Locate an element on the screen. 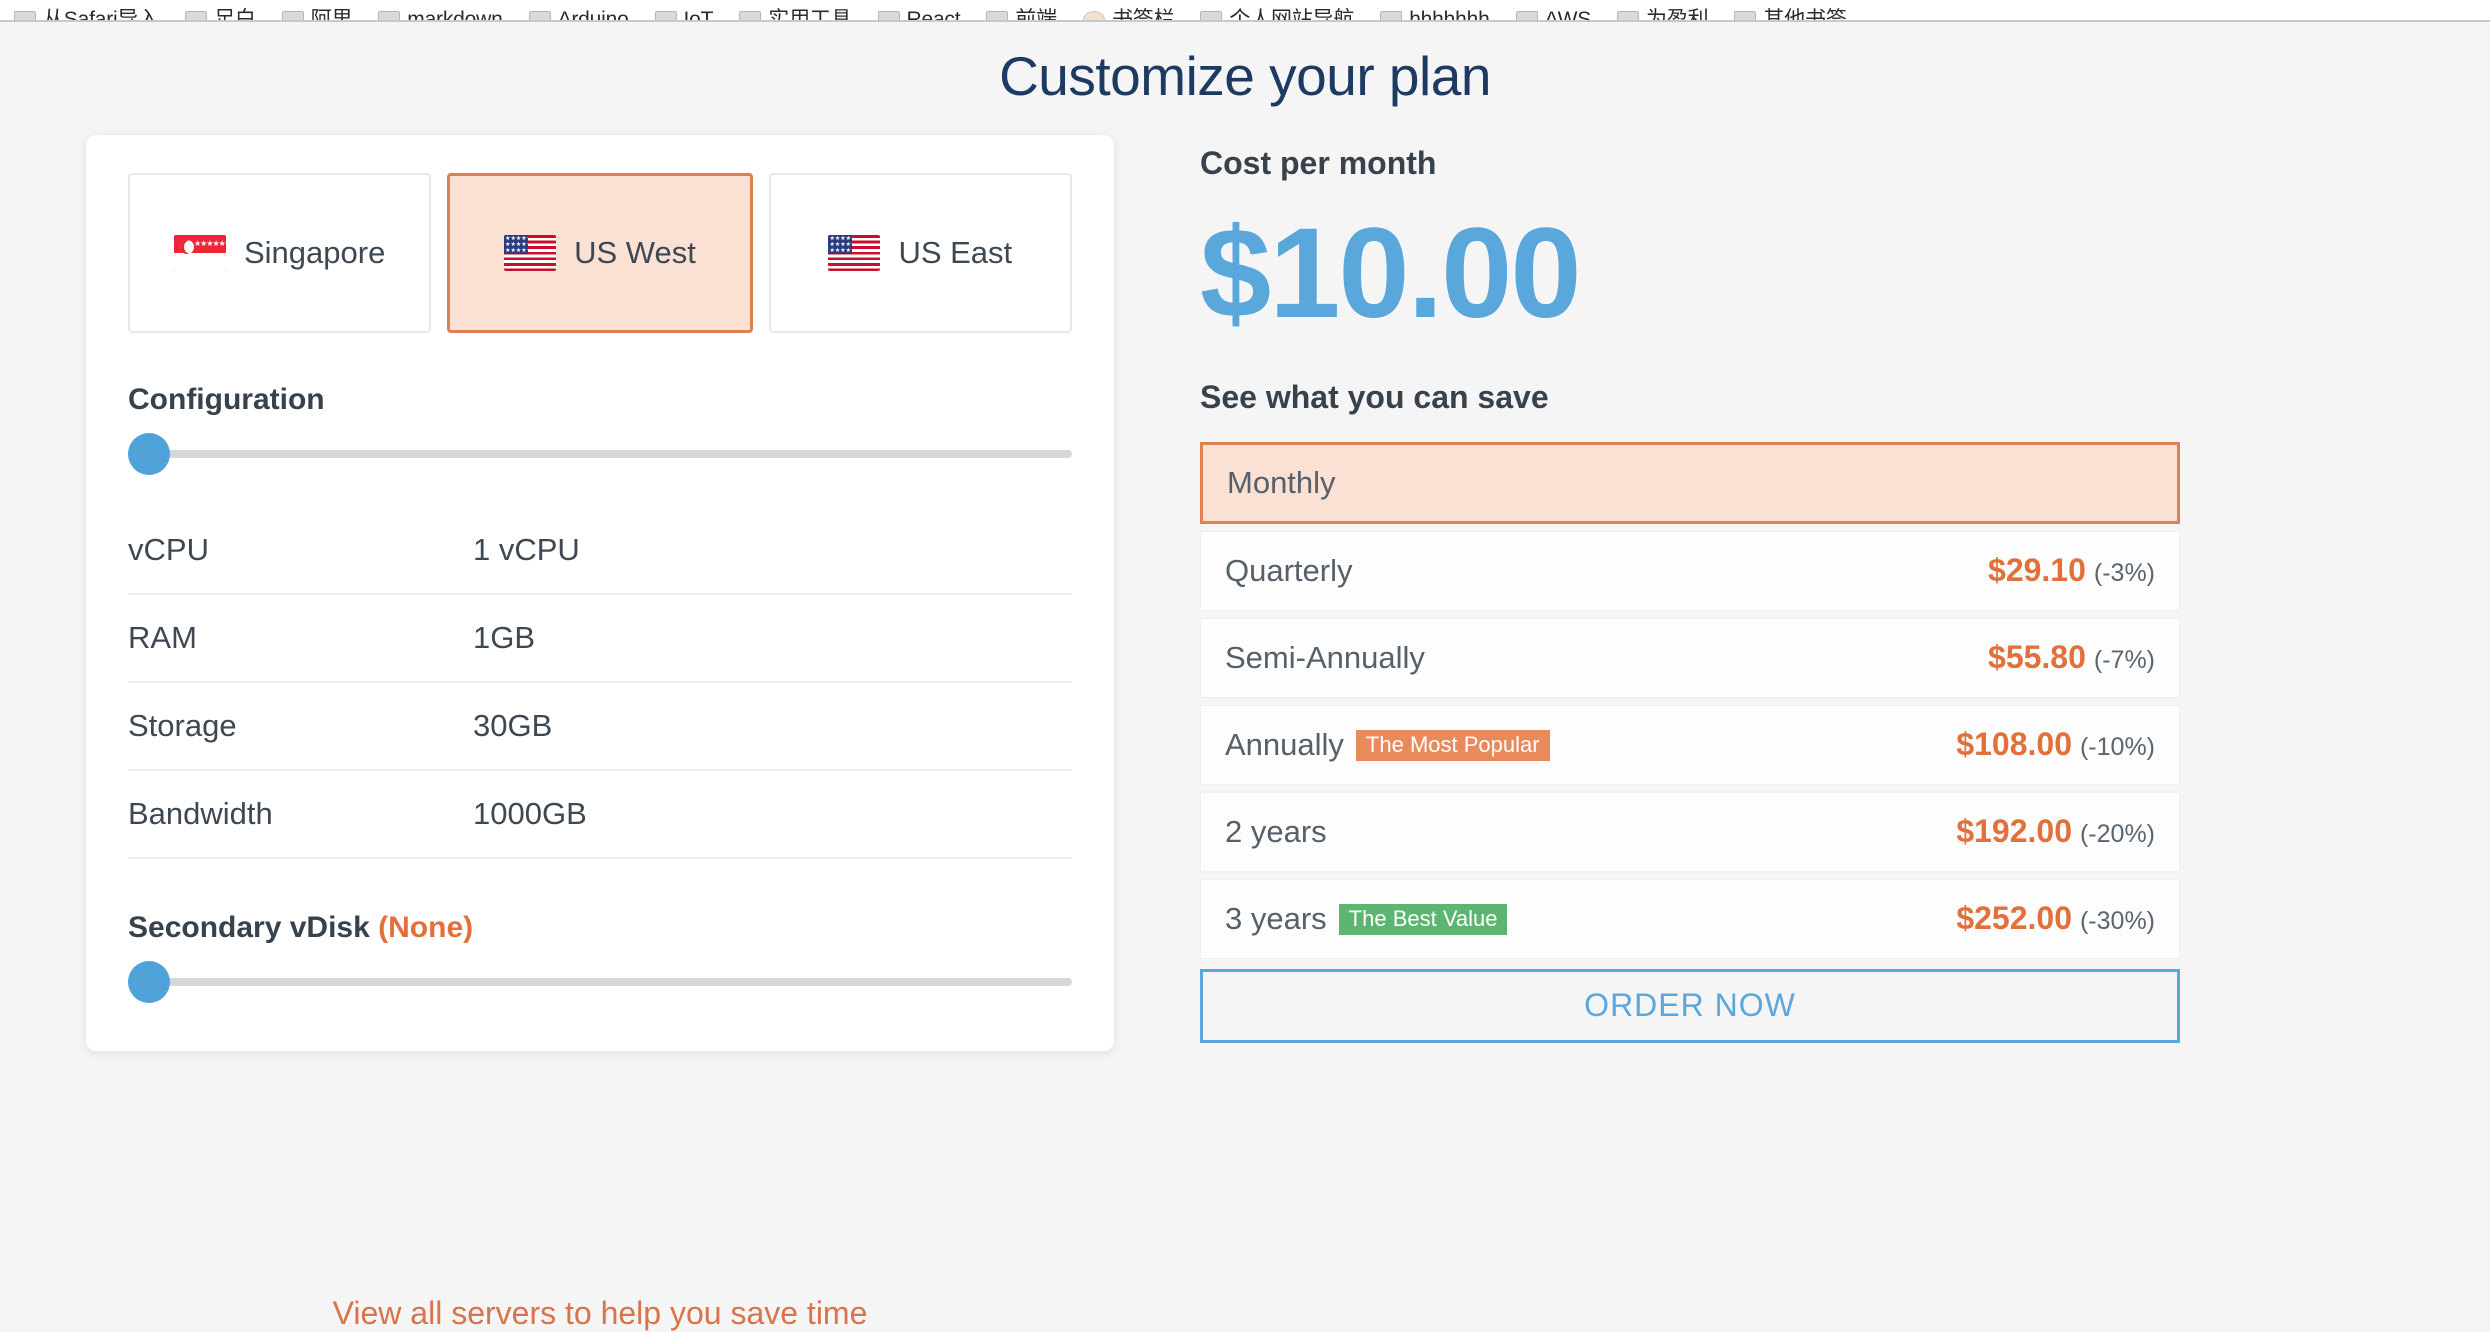  billing-term-label: Quarterly is located at coordinates (1289, 570).